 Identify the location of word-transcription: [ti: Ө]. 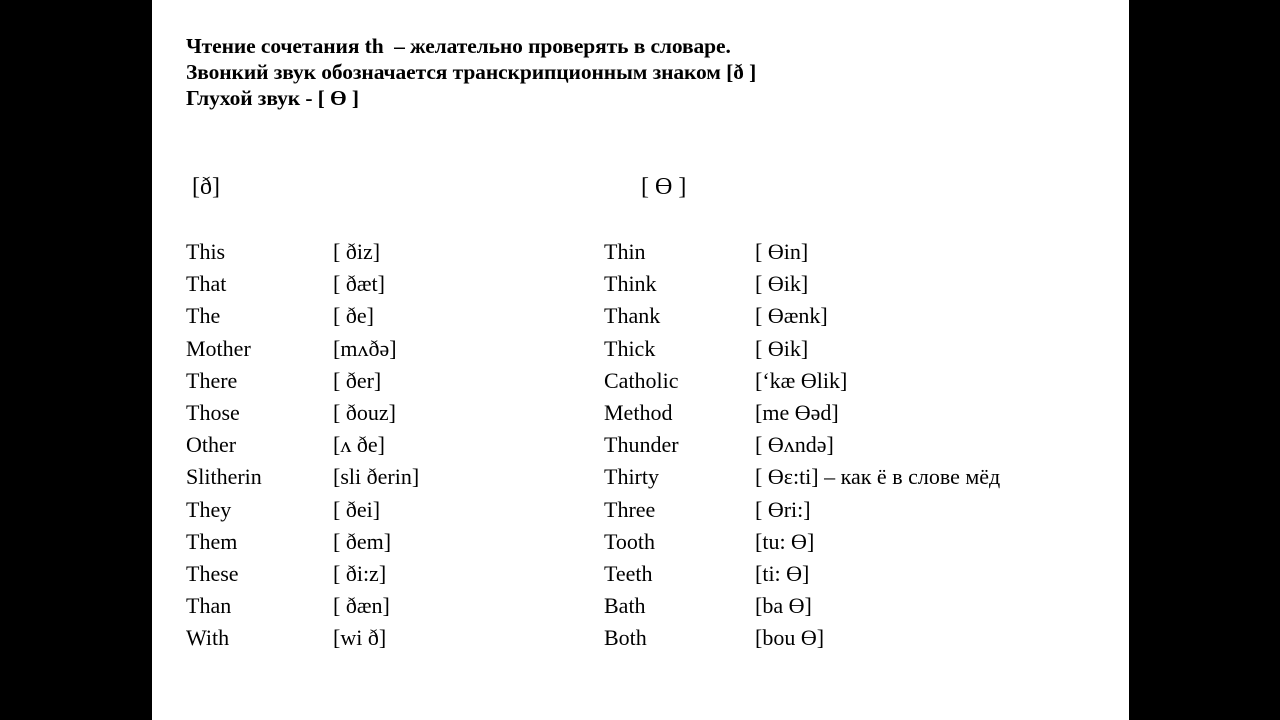
(782, 573).